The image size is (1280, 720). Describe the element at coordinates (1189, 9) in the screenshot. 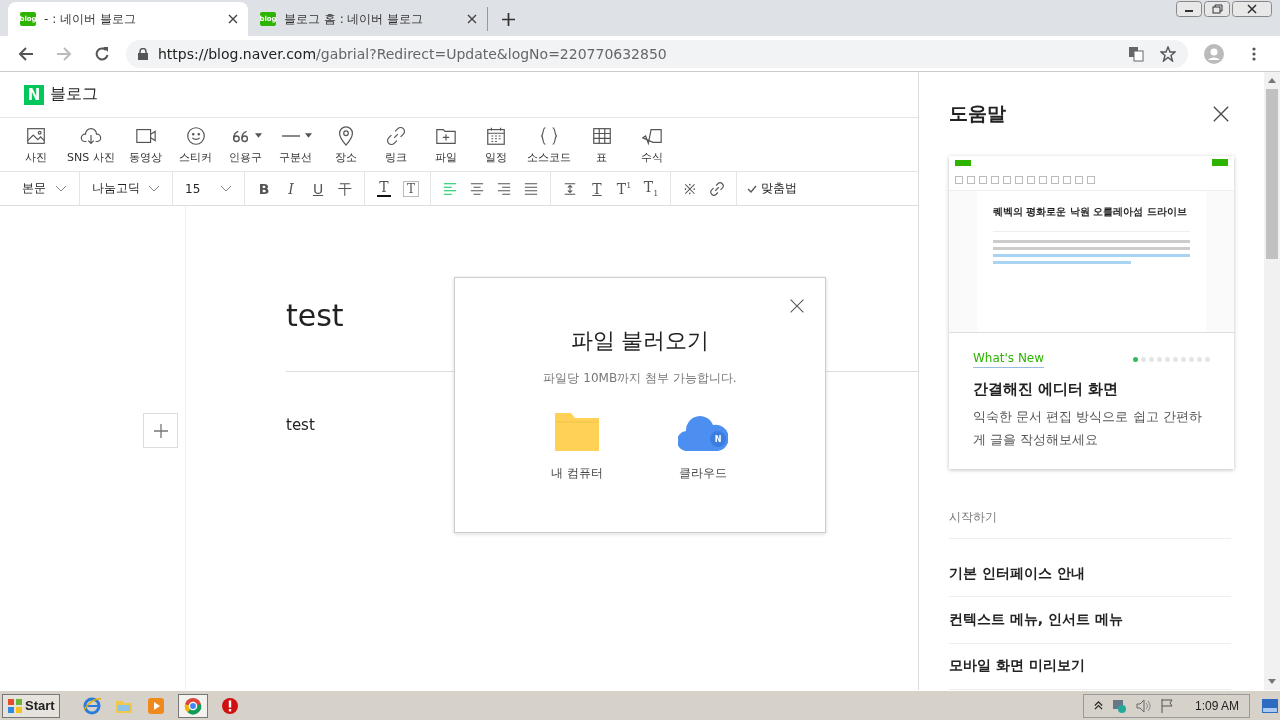

I see `minimize-icon` at that location.